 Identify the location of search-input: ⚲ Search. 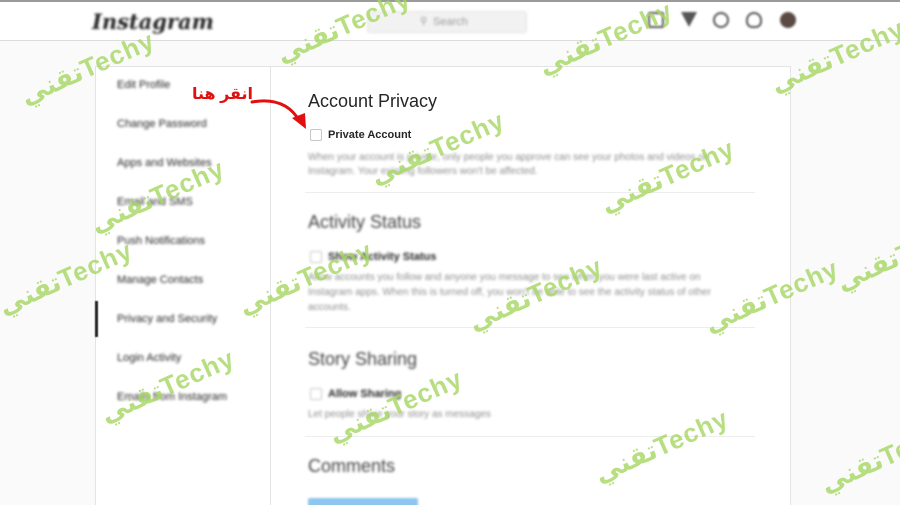
(447, 22).